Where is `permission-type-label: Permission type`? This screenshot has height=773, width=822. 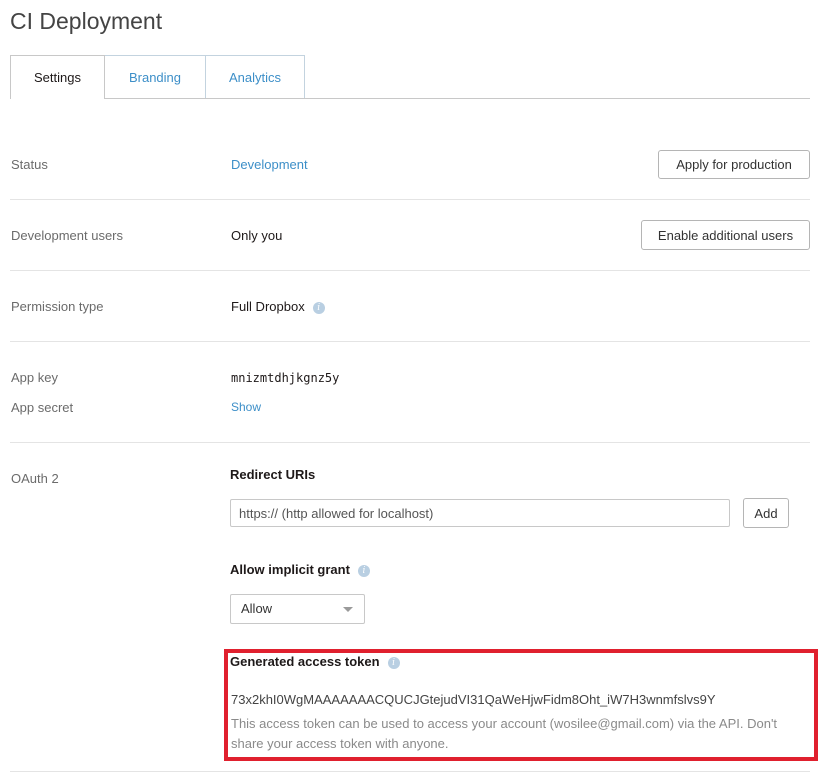 permission-type-label: Permission type is located at coordinates (57, 306).